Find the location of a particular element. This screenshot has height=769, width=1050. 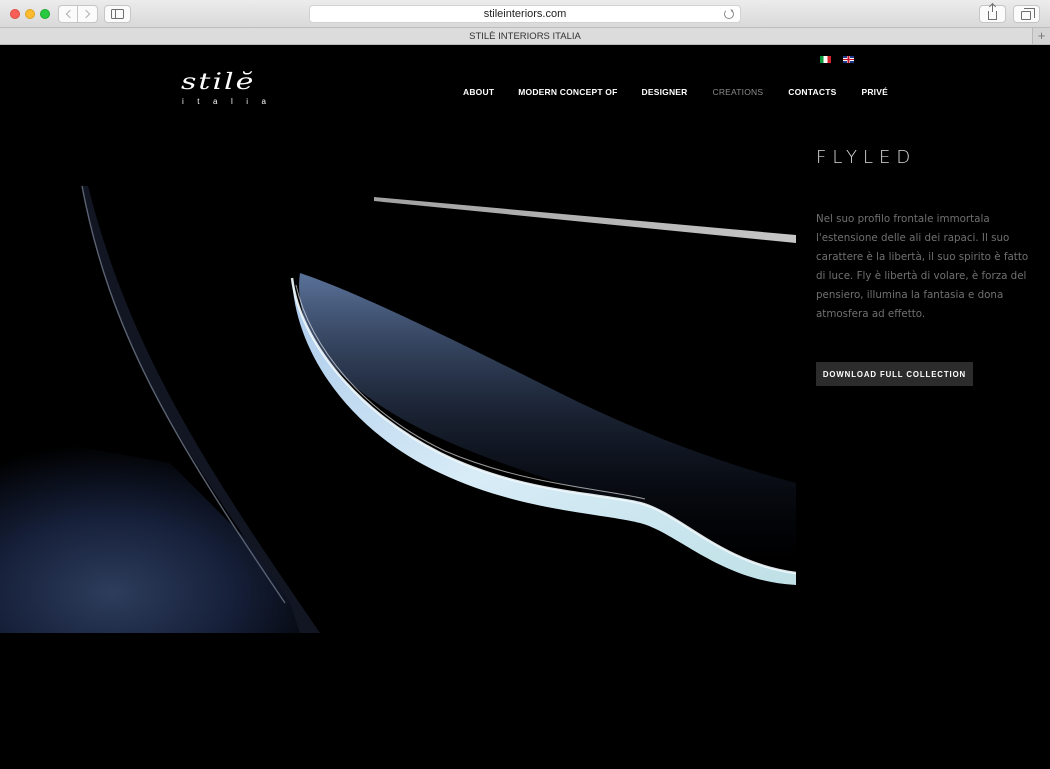

sidebar-icon is located at coordinates (117, 14).